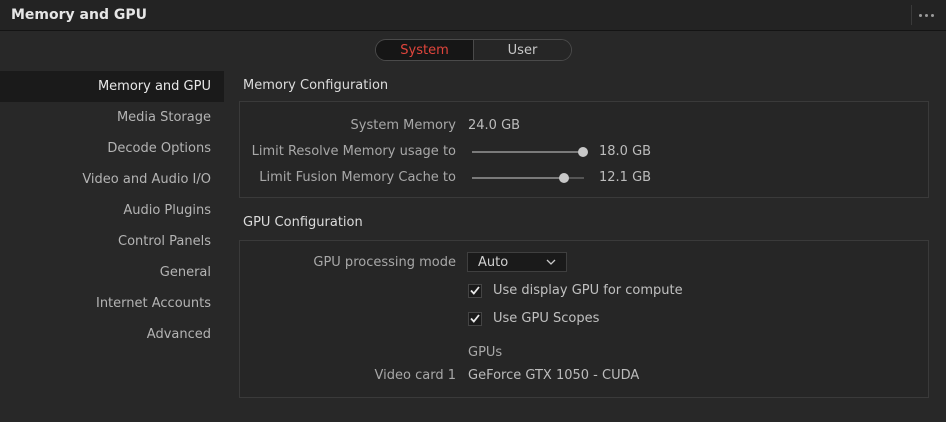 Image resolution: width=946 pixels, height=422 pixels. I want to click on sidebar-item-audio-plugins: Audio Plugins, so click(112, 210).